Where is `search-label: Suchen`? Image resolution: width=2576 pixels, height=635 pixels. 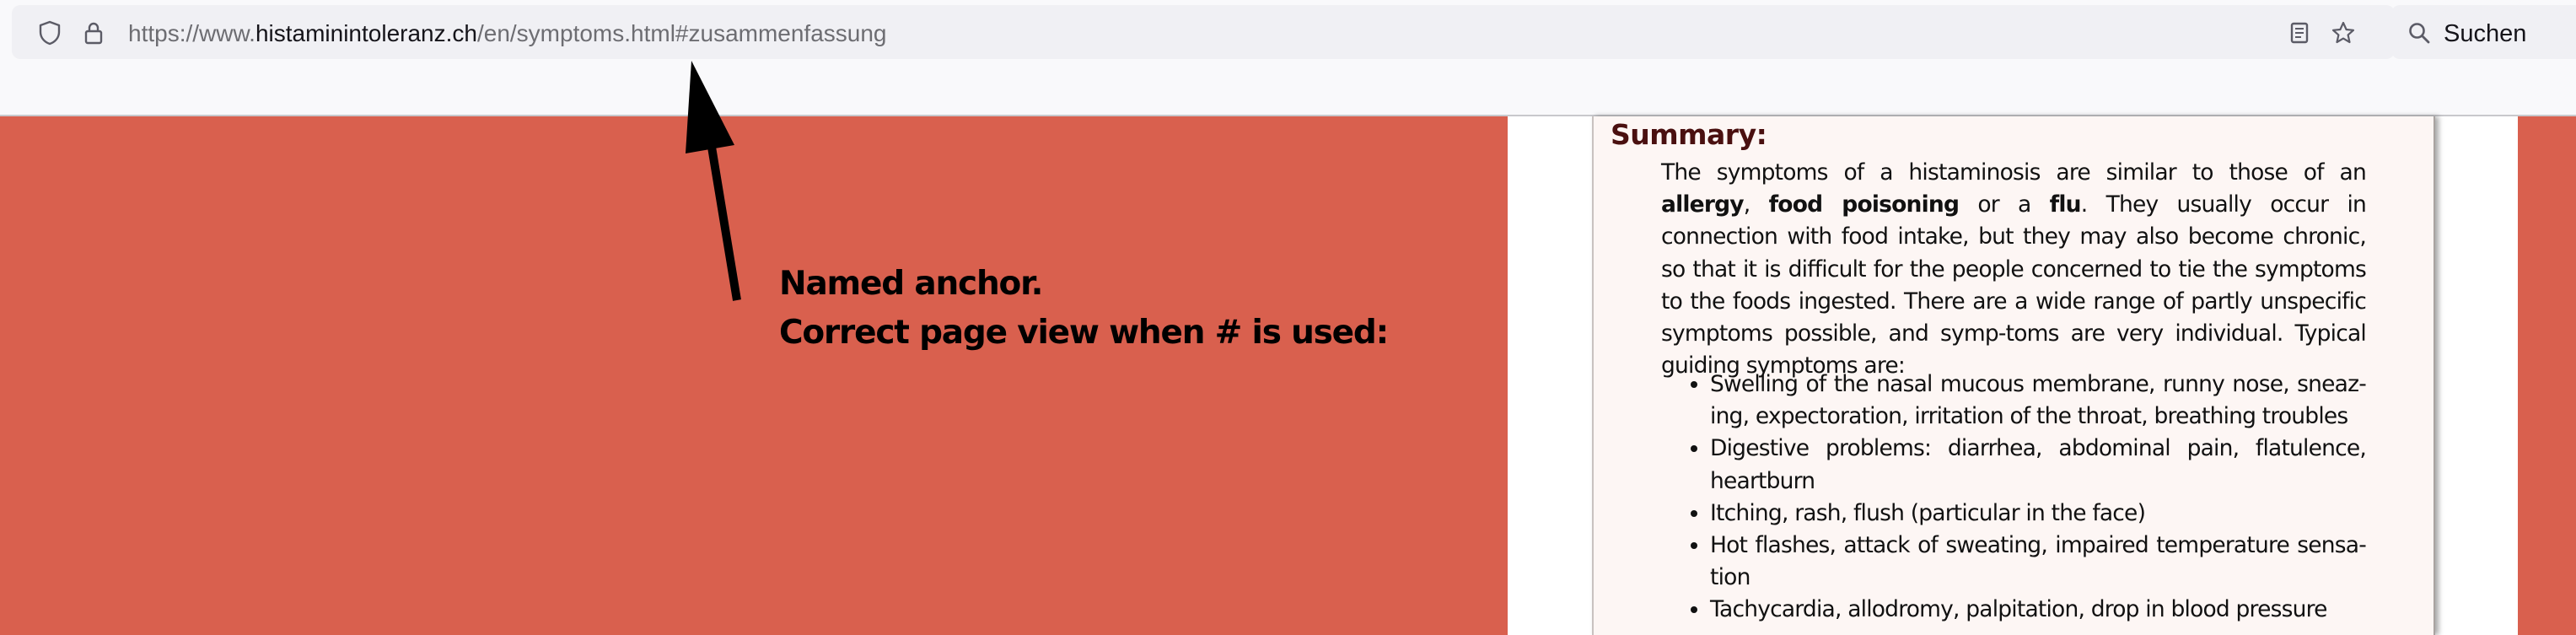
search-label: Suchen is located at coordinates (2485, 33).